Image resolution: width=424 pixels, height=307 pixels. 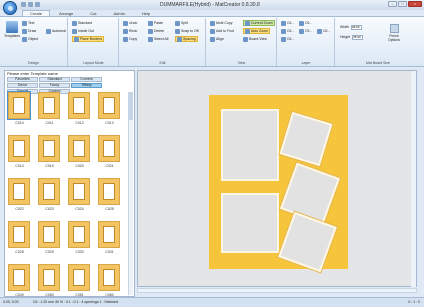 What do you see at coordinates (130, 193) in the screenshot?
I see `template-scrollbar` at bounding box center [130, 193].